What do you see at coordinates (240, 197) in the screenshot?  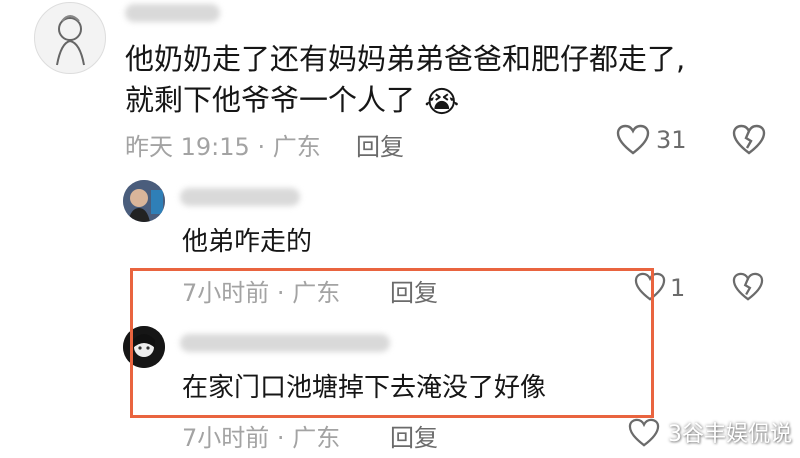 I see `reply-username-blurred` at bounding box center [240, 197].